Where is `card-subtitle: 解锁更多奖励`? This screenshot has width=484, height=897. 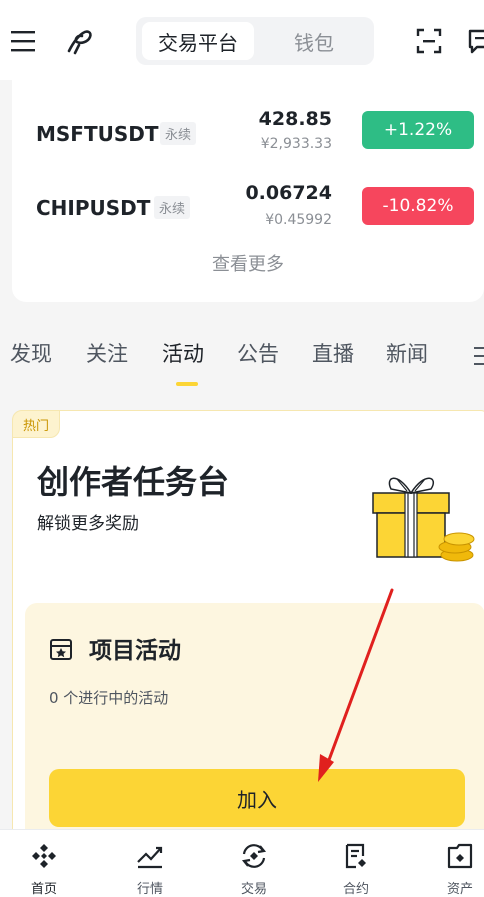
card-subtitle: 解锁更多奖励 is located at coordinates (88, 524).